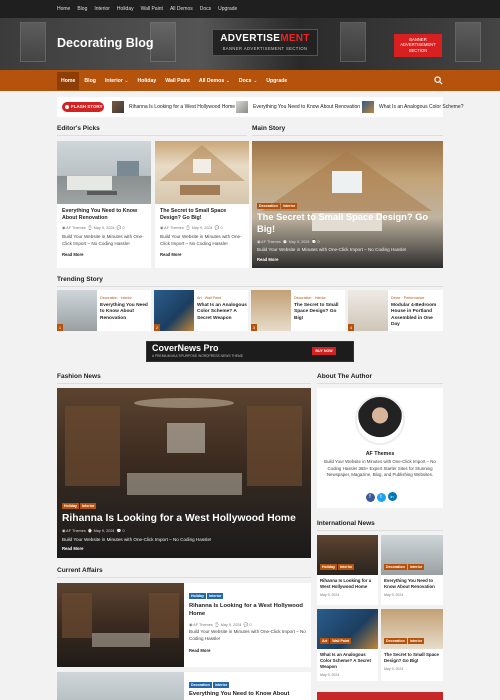  What do you see at coordinates (227, 9) in the screenshot?
I see `top-link-upgrade: Upgrade` at bounding box center [227, 9].